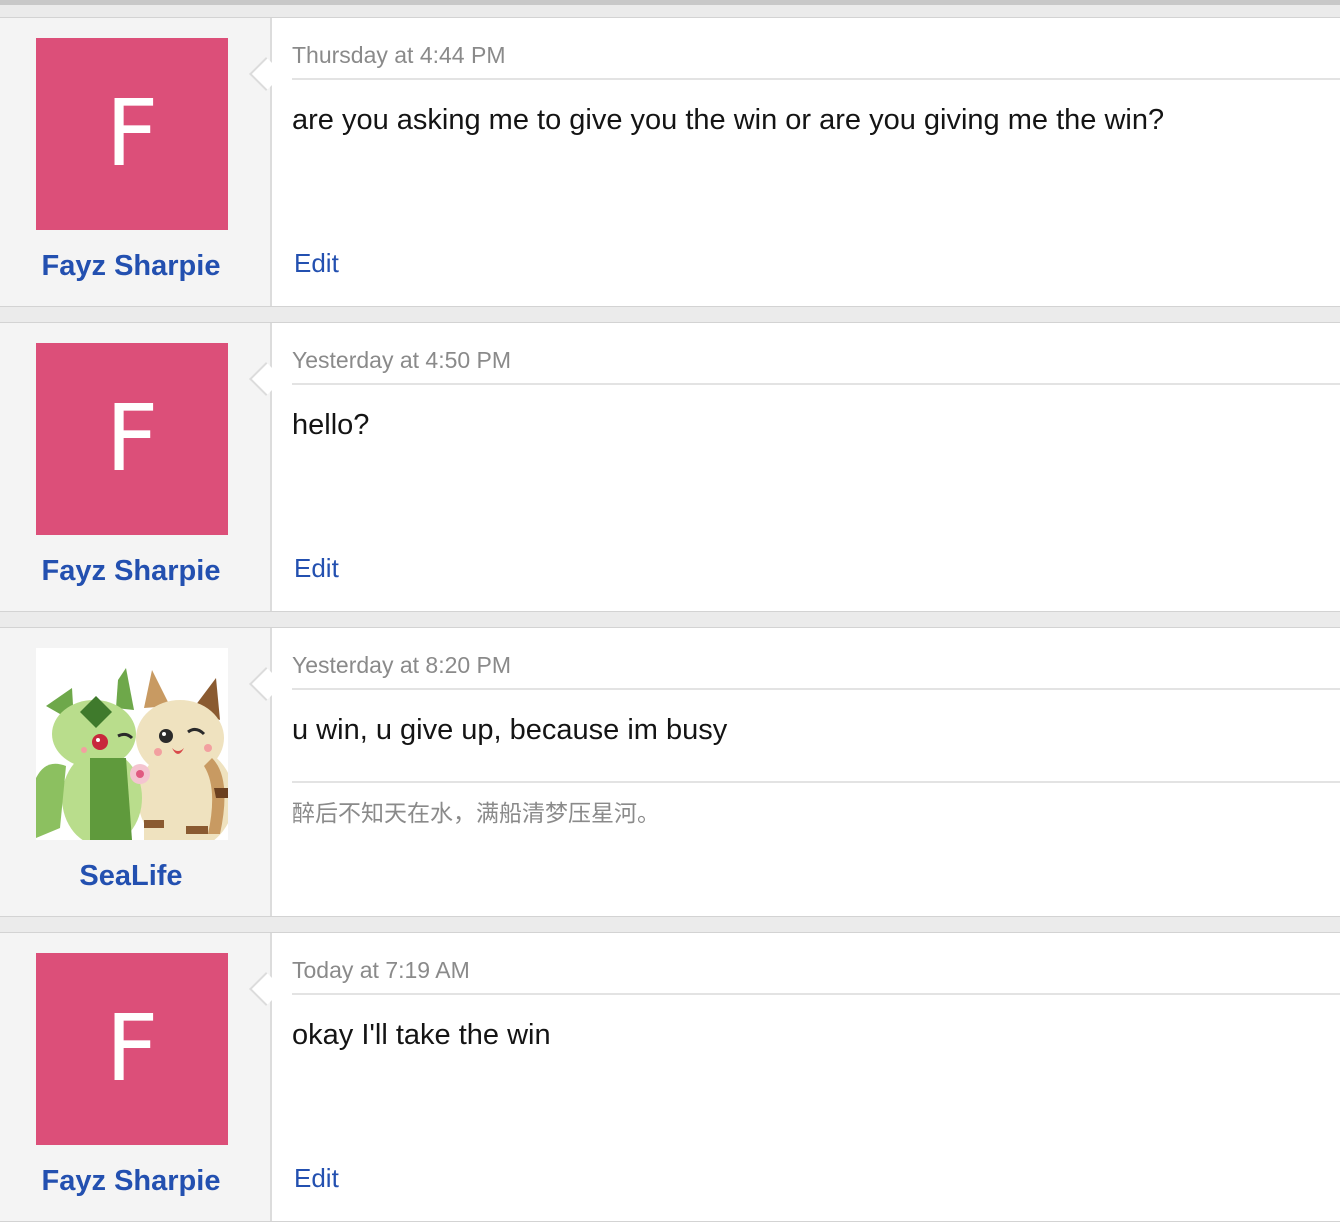  Describe the element at coordinates (816, 782) in the screenshot. I see `signature-divider` at that location.